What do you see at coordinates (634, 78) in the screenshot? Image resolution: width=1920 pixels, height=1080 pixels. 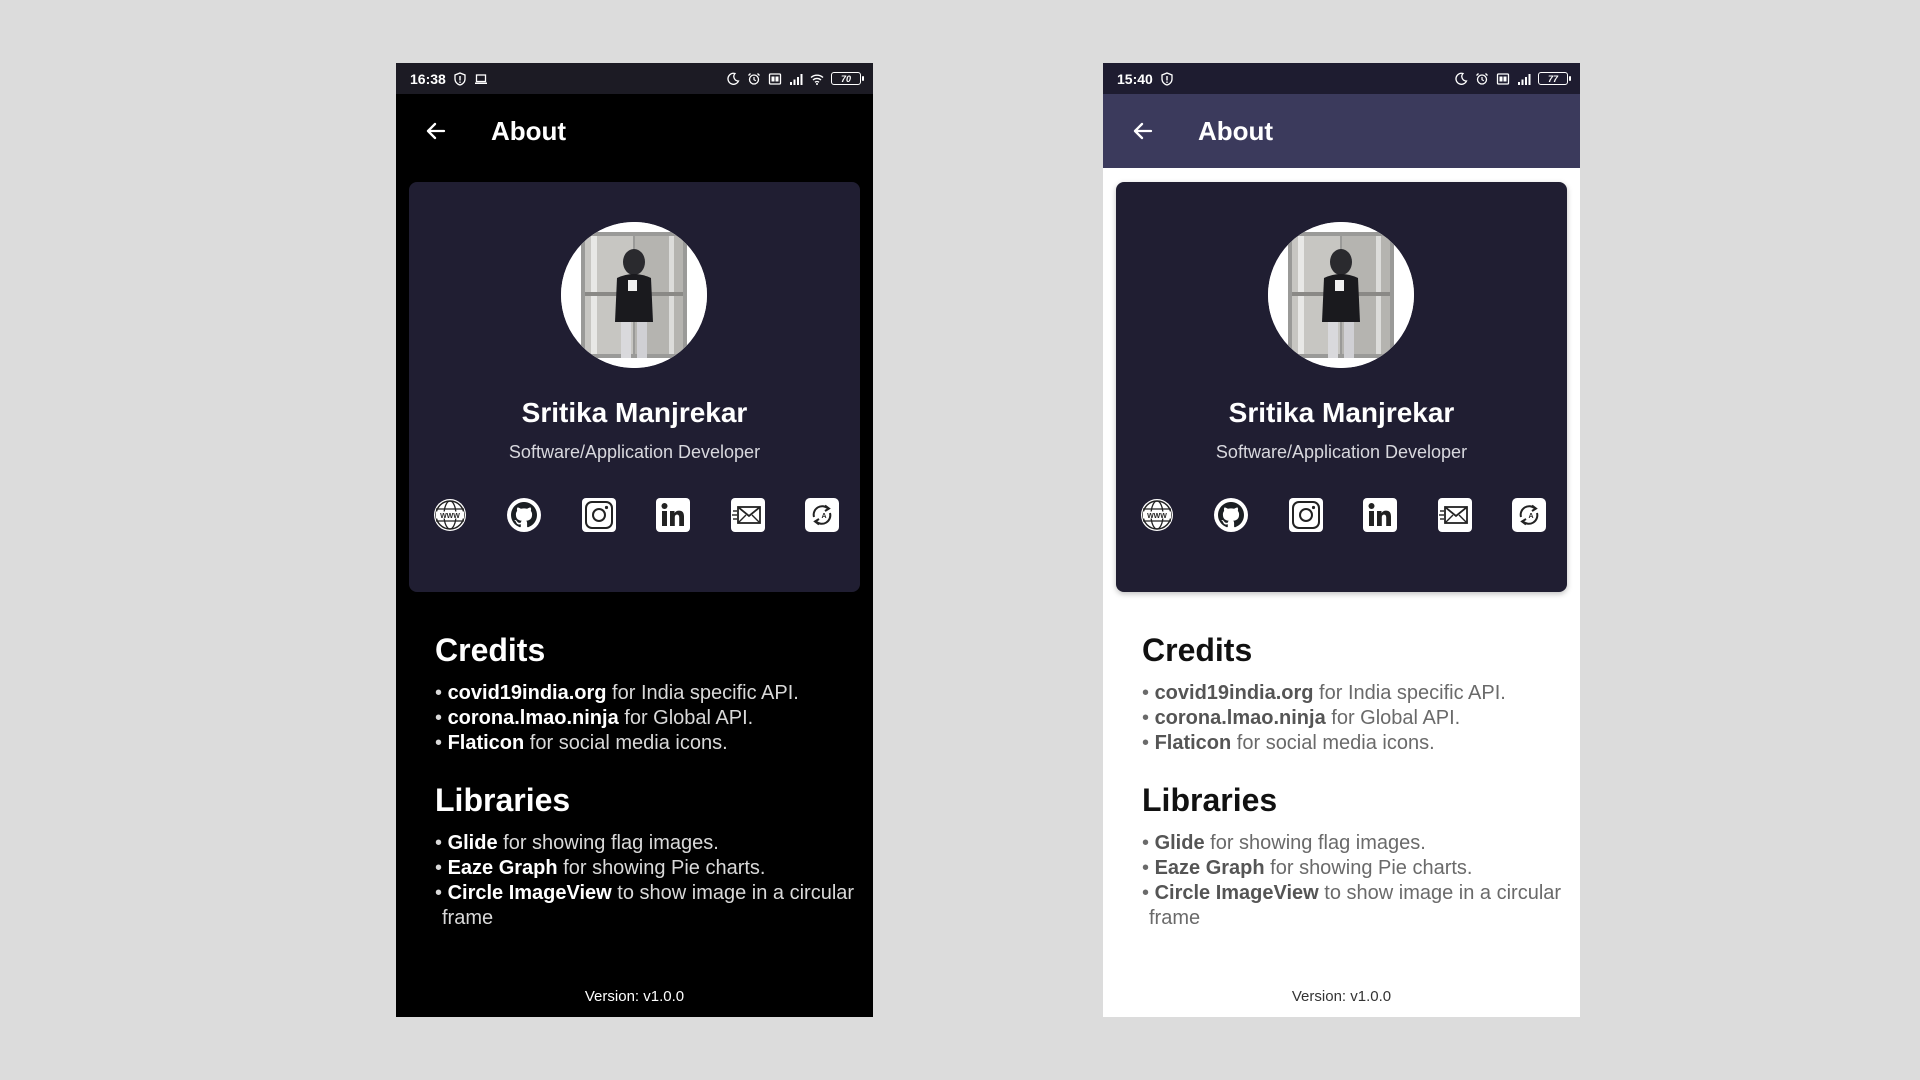 I see `status-bar: 16:38 70` at bounding box center [634, 78].